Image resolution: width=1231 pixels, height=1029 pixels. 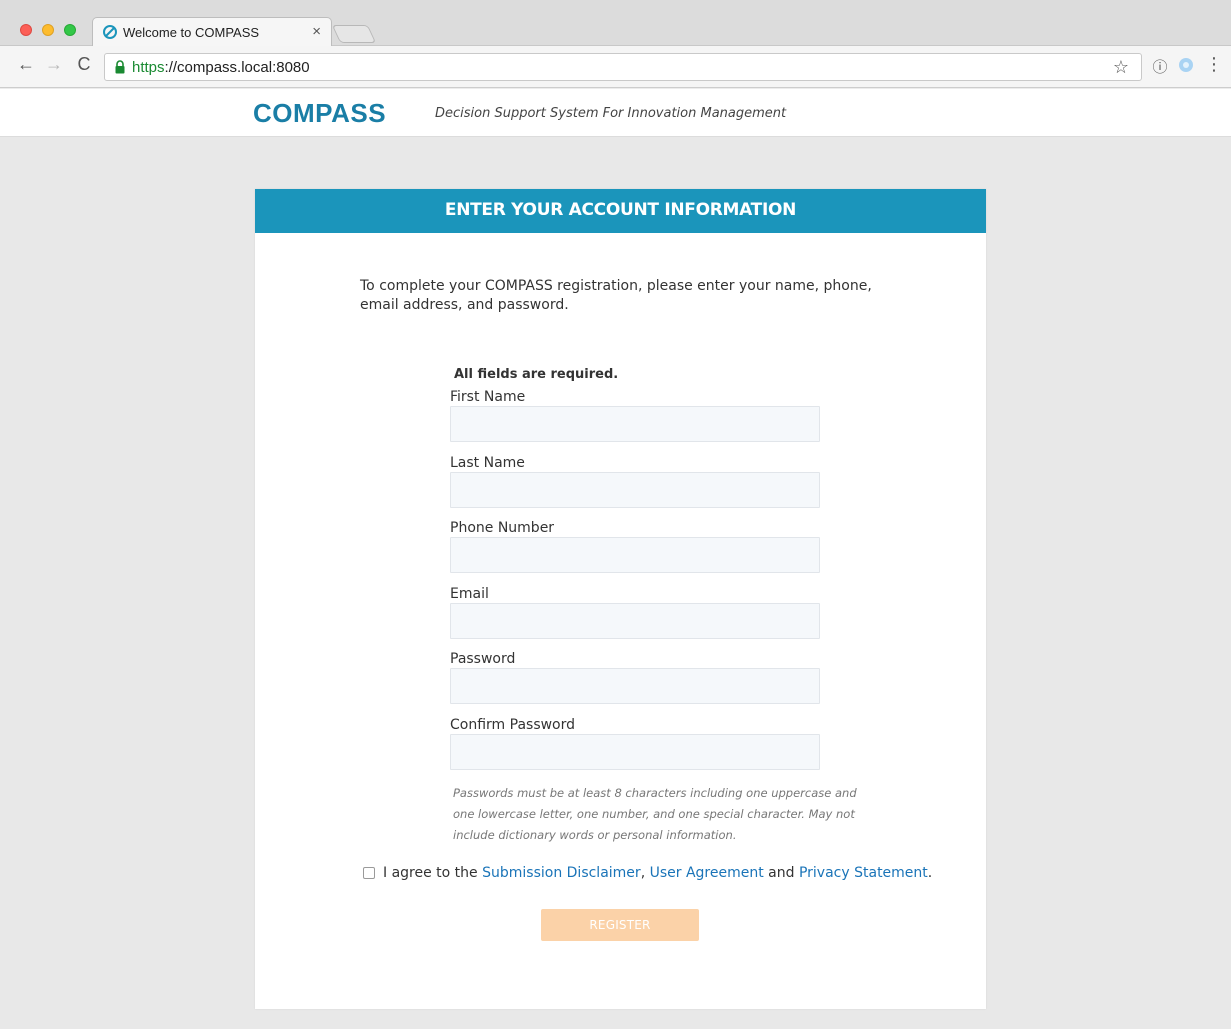 I want to click on minimize-window-button, so click(x=48, y=30).